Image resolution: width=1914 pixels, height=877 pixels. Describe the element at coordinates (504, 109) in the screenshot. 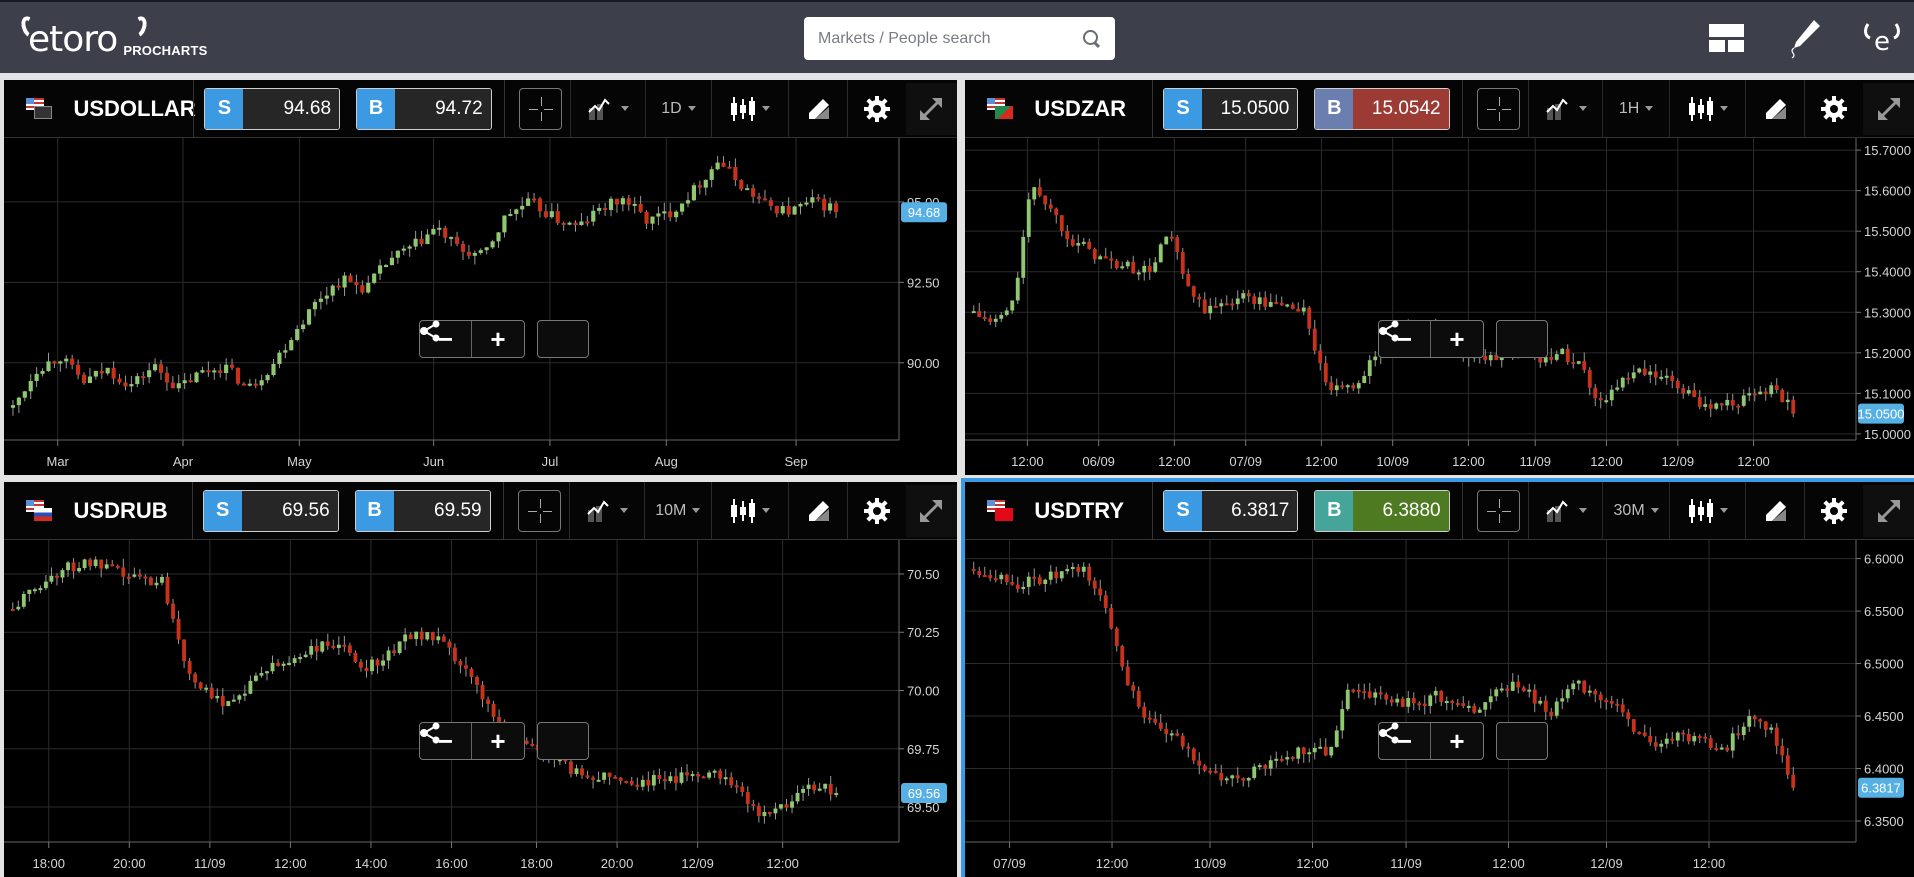

I see `divider` at that location.